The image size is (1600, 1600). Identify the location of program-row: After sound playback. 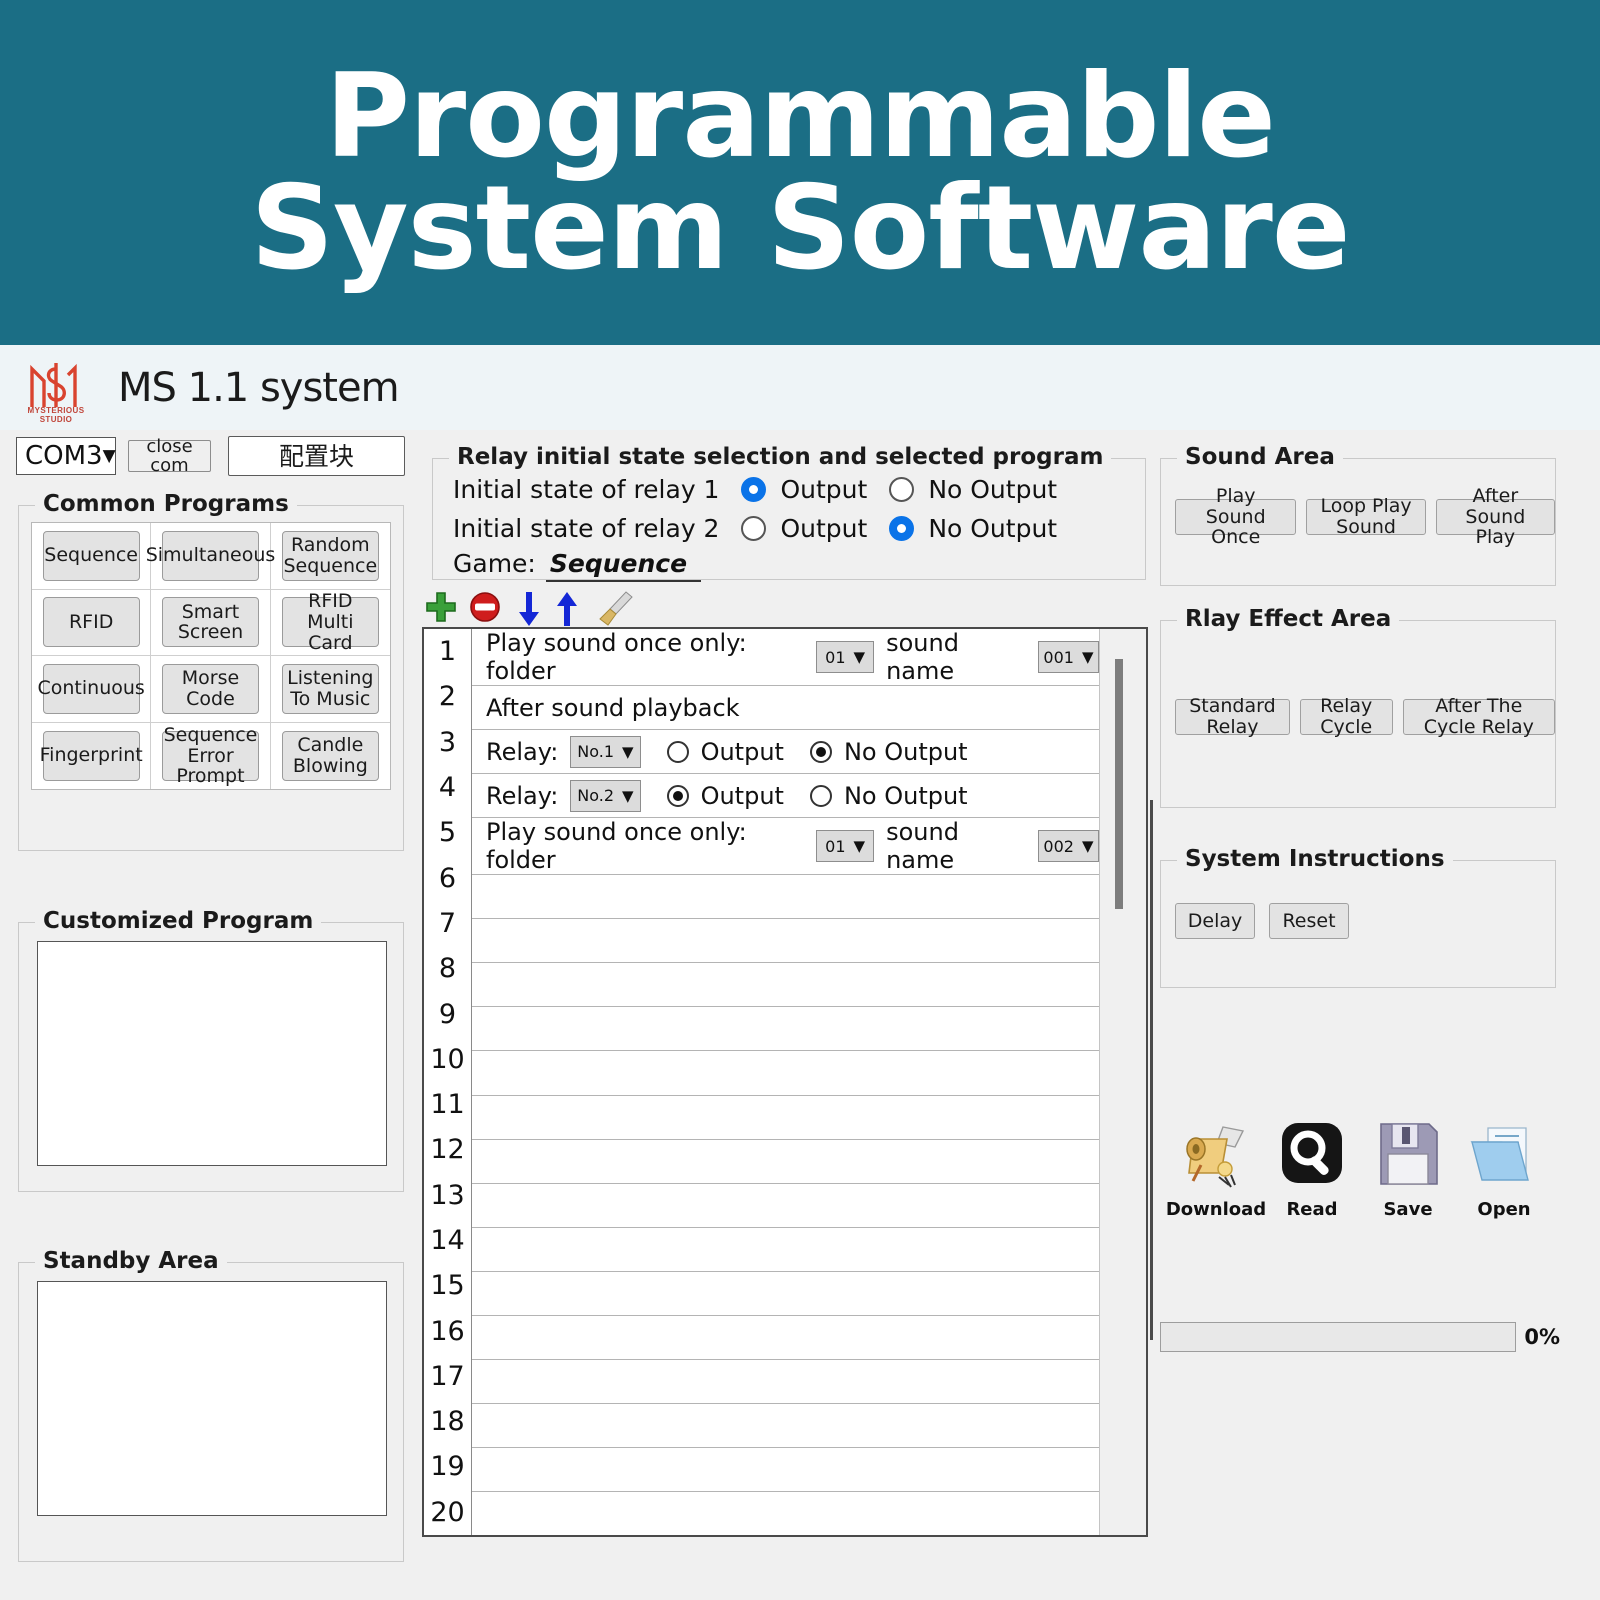
(785, 708).